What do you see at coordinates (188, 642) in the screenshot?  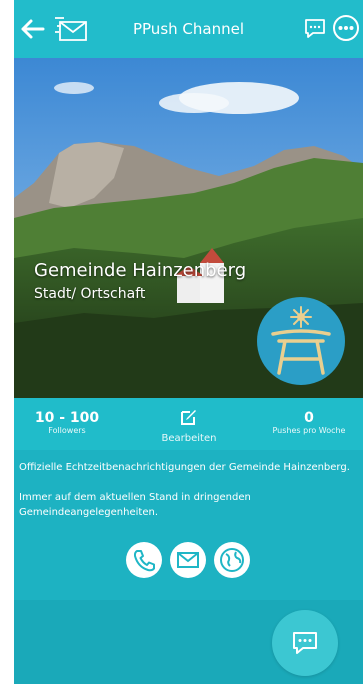 I see `bottom-area` at bounding box center [188, 642].